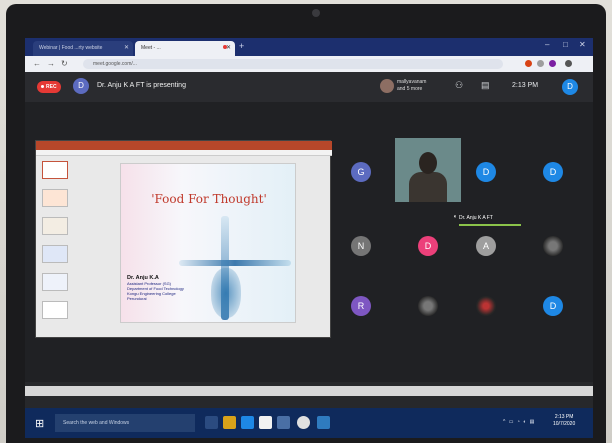  What do you see at coordinates (64, 63) in the screenshot?
I see `reload-icon: ↻` at bounding box center [64, 63].